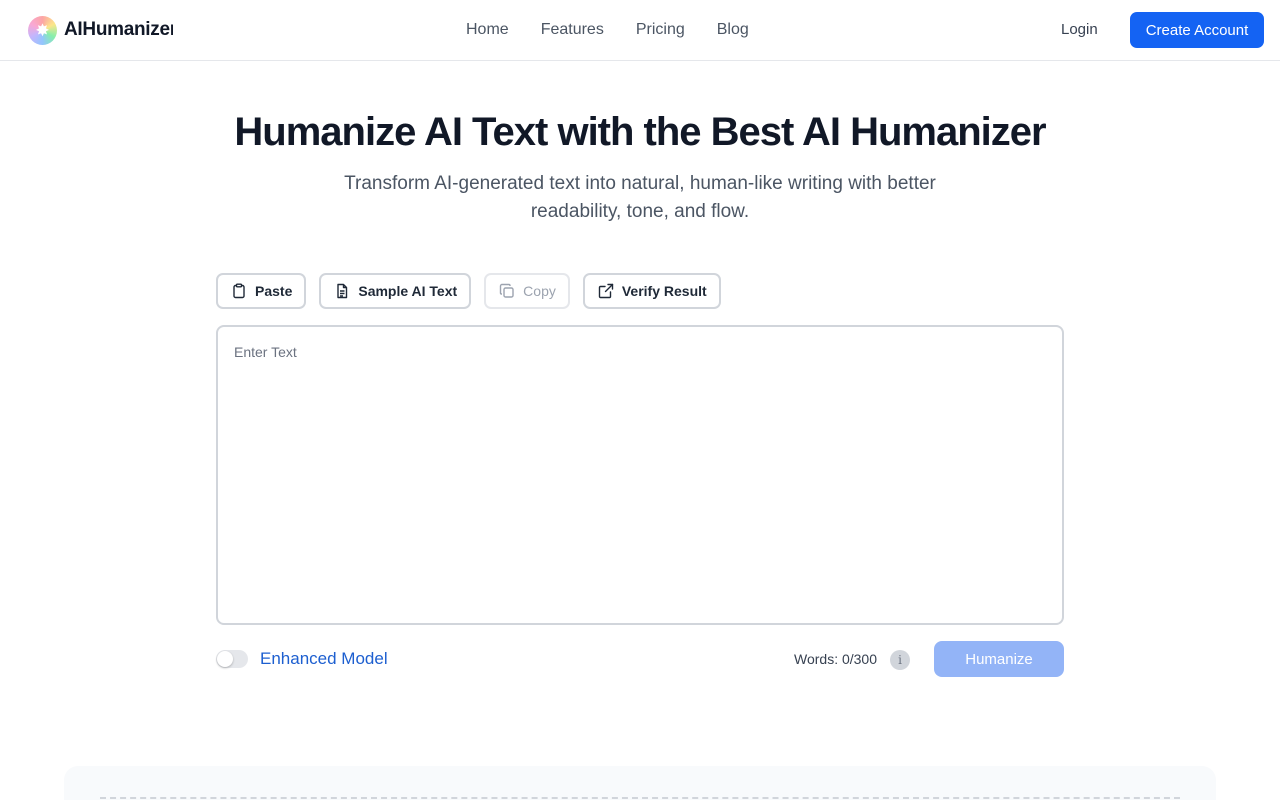 The width and height of the screenshot is (1280, 800). I want to click on toggle-knob, so click(225, 659).